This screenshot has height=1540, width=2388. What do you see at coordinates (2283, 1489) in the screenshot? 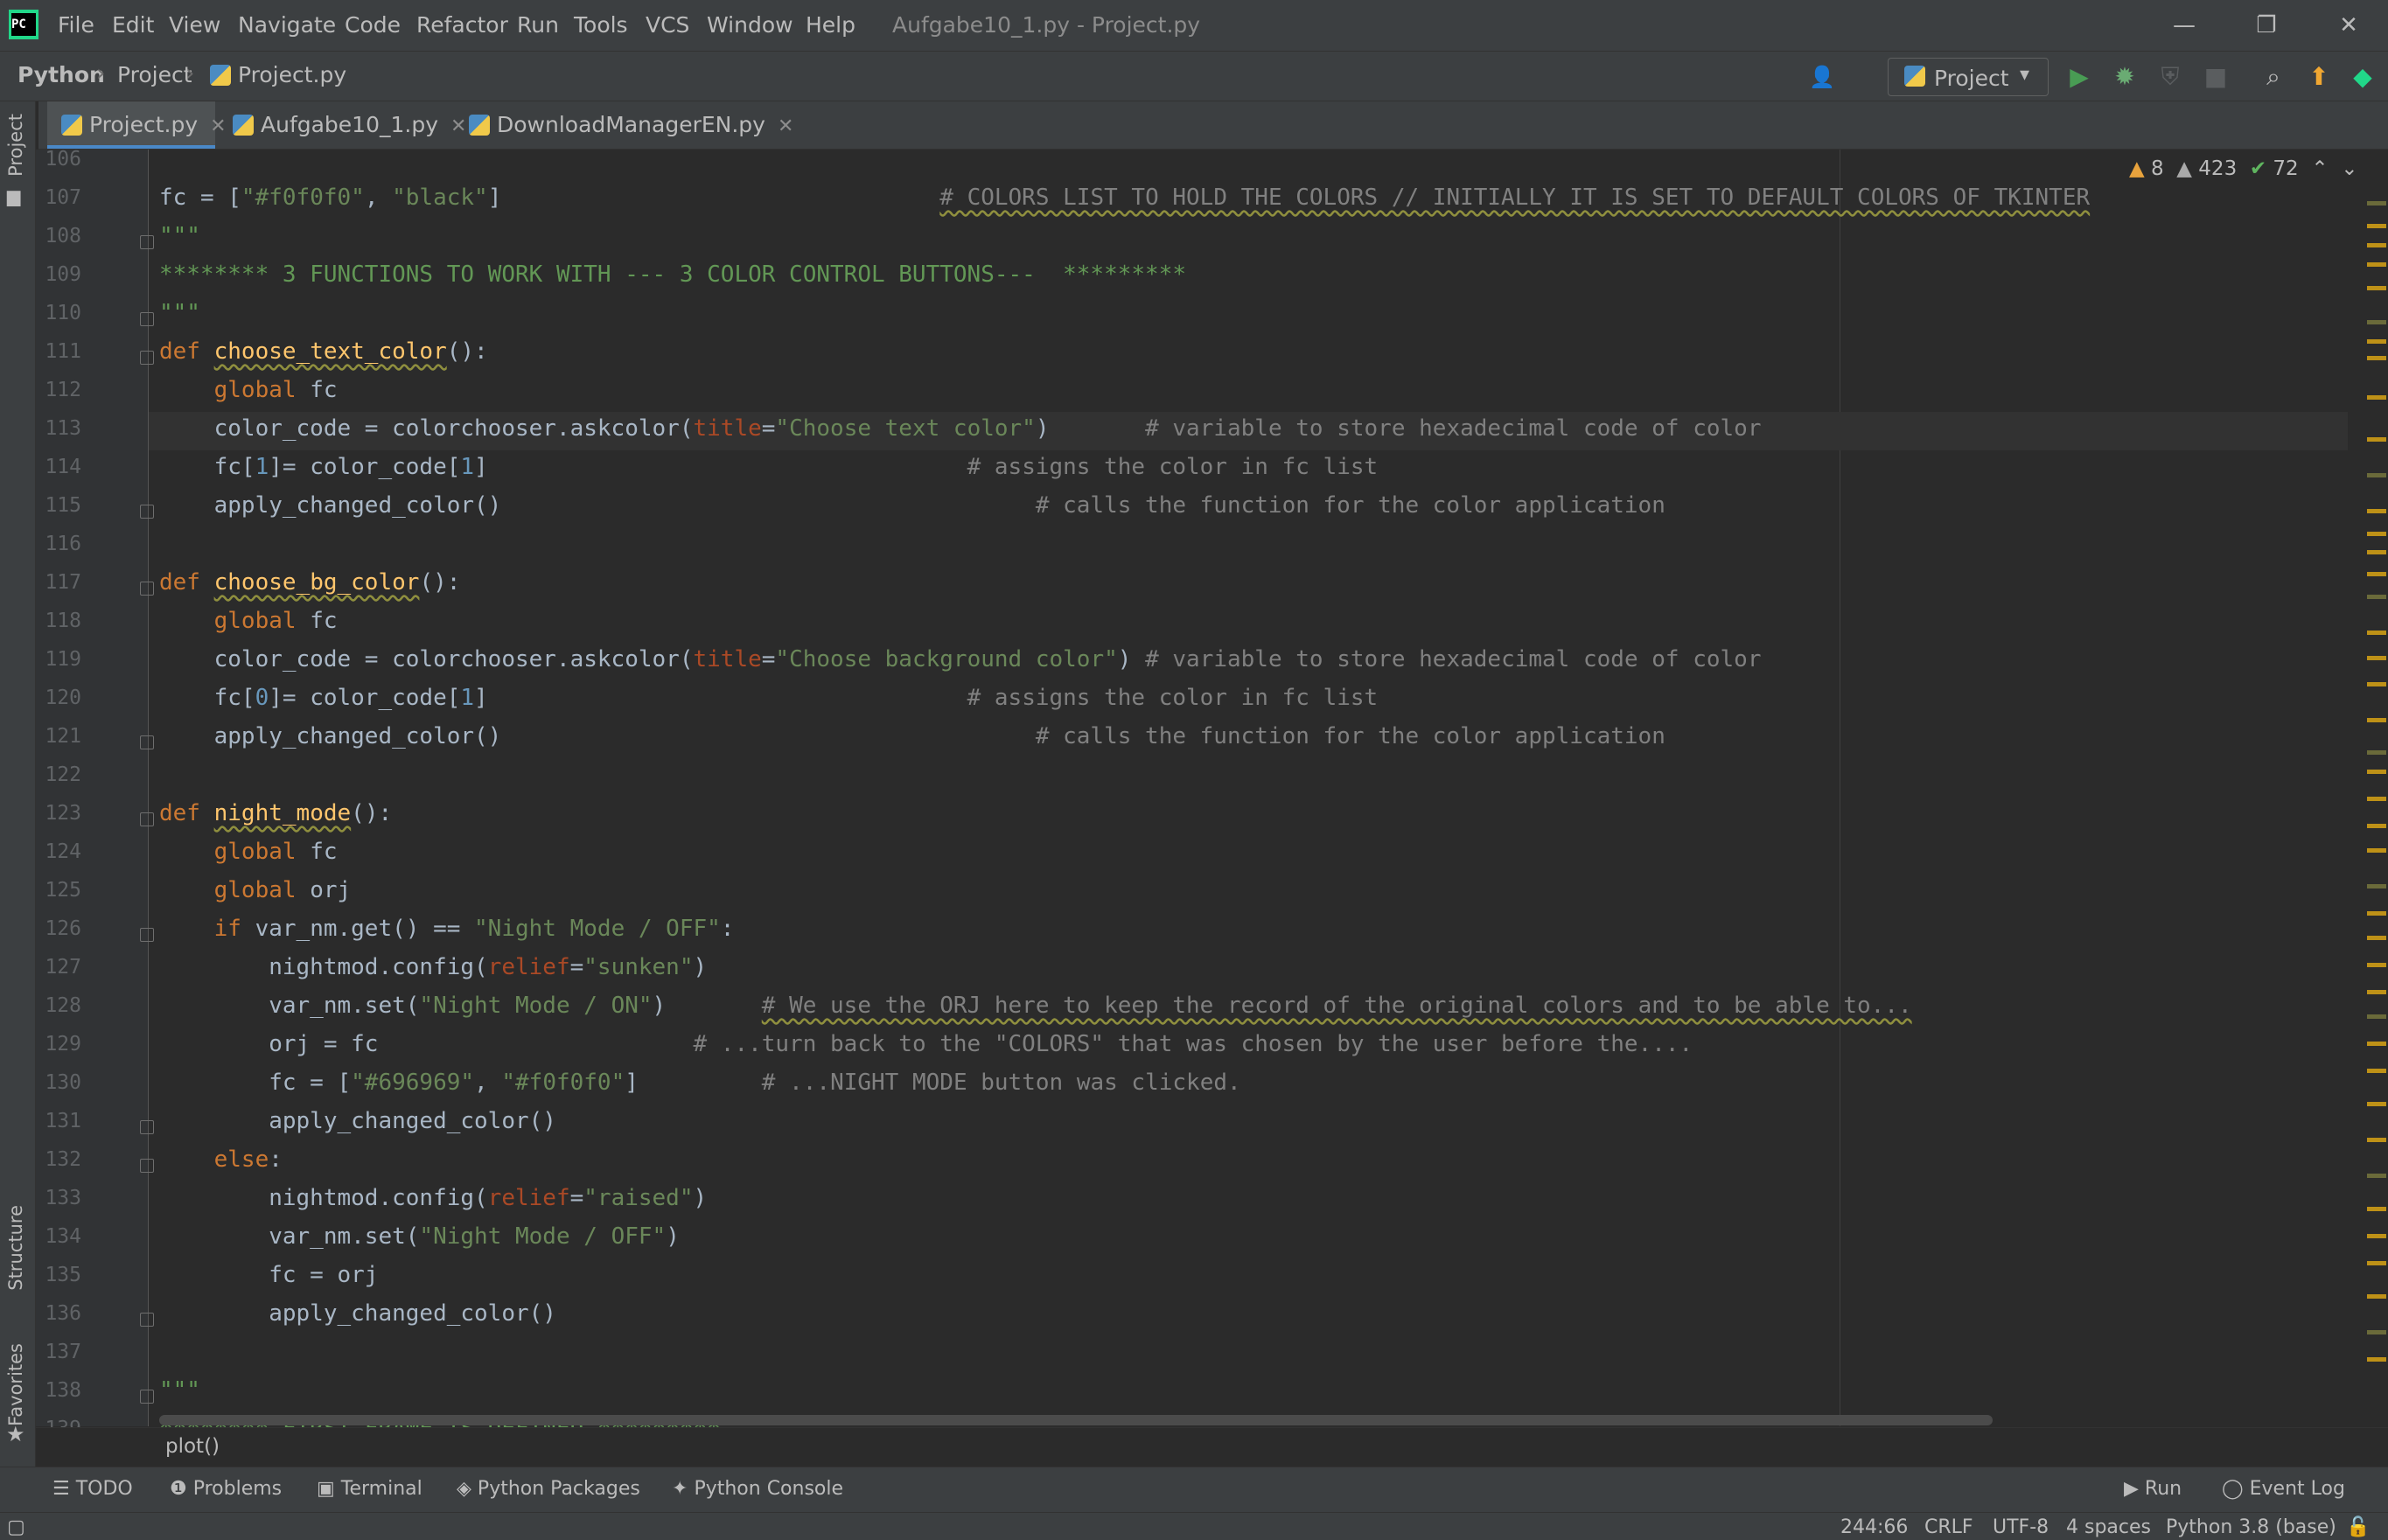
I see `event-log-tool-button: ◯ Event Log` at bounding box center [2283, 1489].